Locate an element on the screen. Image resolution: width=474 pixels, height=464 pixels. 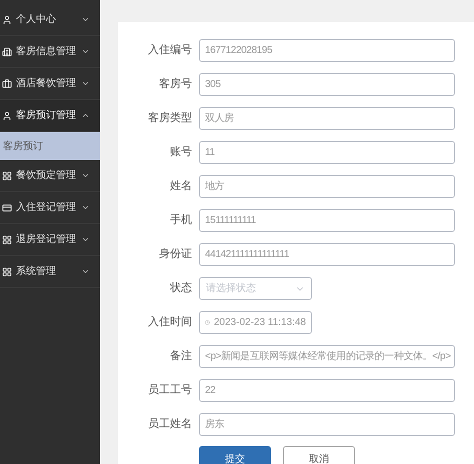
field-label: 身份证 is located at coordinates (175, 254).